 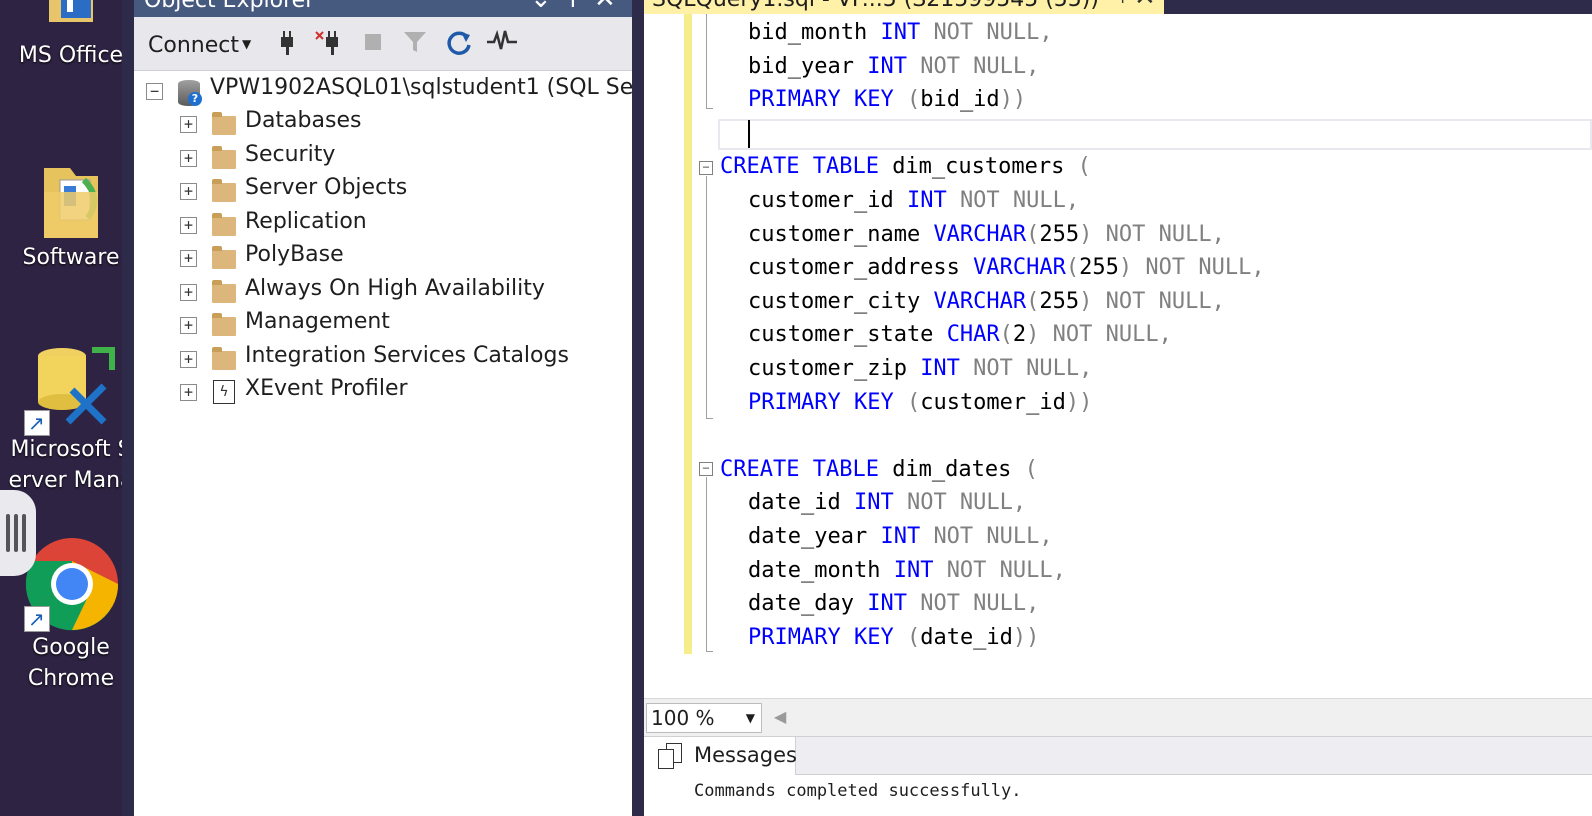 What do you see at coordinates (71, 11) in the screenshot?
I see `ms-office-icon` at bounding box center [71, 11].